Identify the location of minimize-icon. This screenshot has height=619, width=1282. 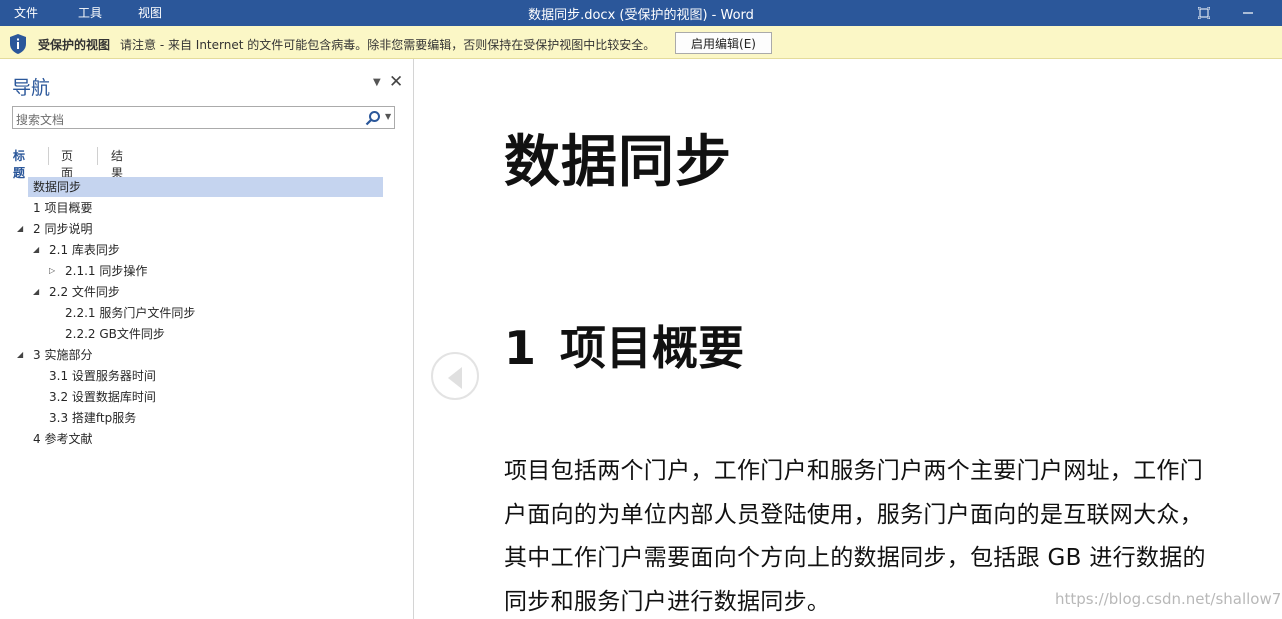
(1248, 13).